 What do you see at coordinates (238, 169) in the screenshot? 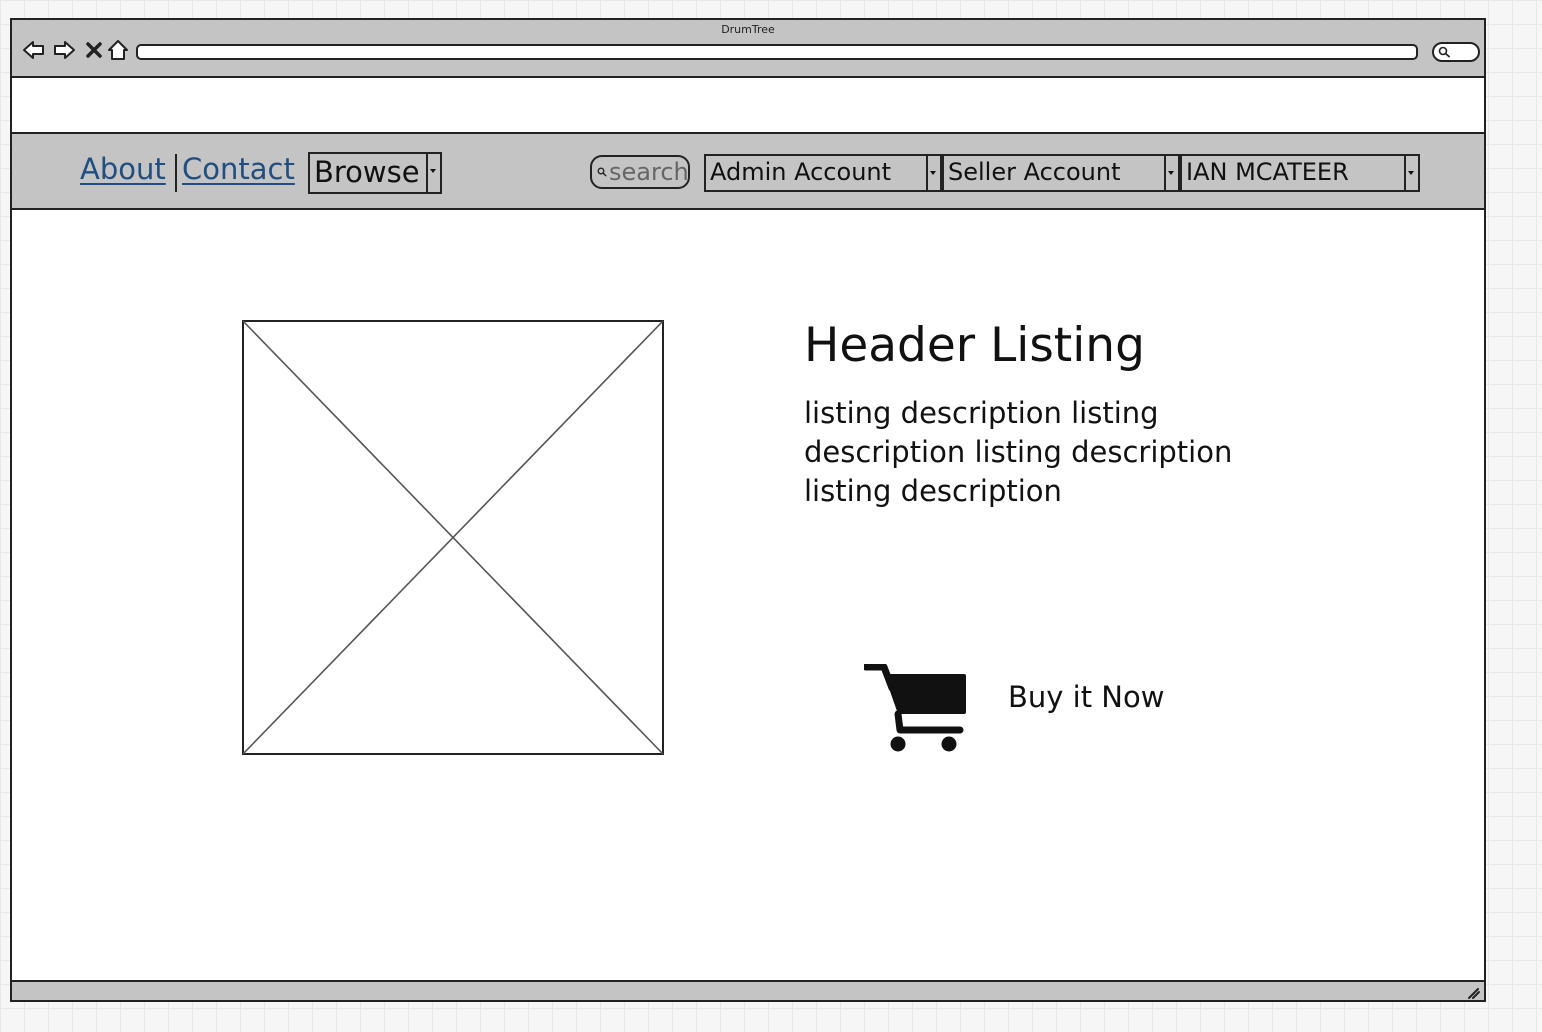
I see `nav-link-contact: Contact` at bounding box center [238, 169].